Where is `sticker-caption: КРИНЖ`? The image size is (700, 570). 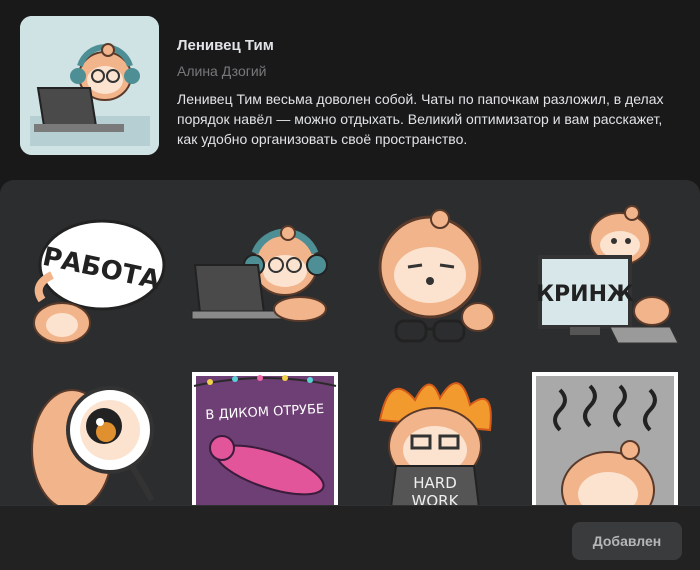 sticker-caption: КРИНЖ is located at coordinates (585, 294).